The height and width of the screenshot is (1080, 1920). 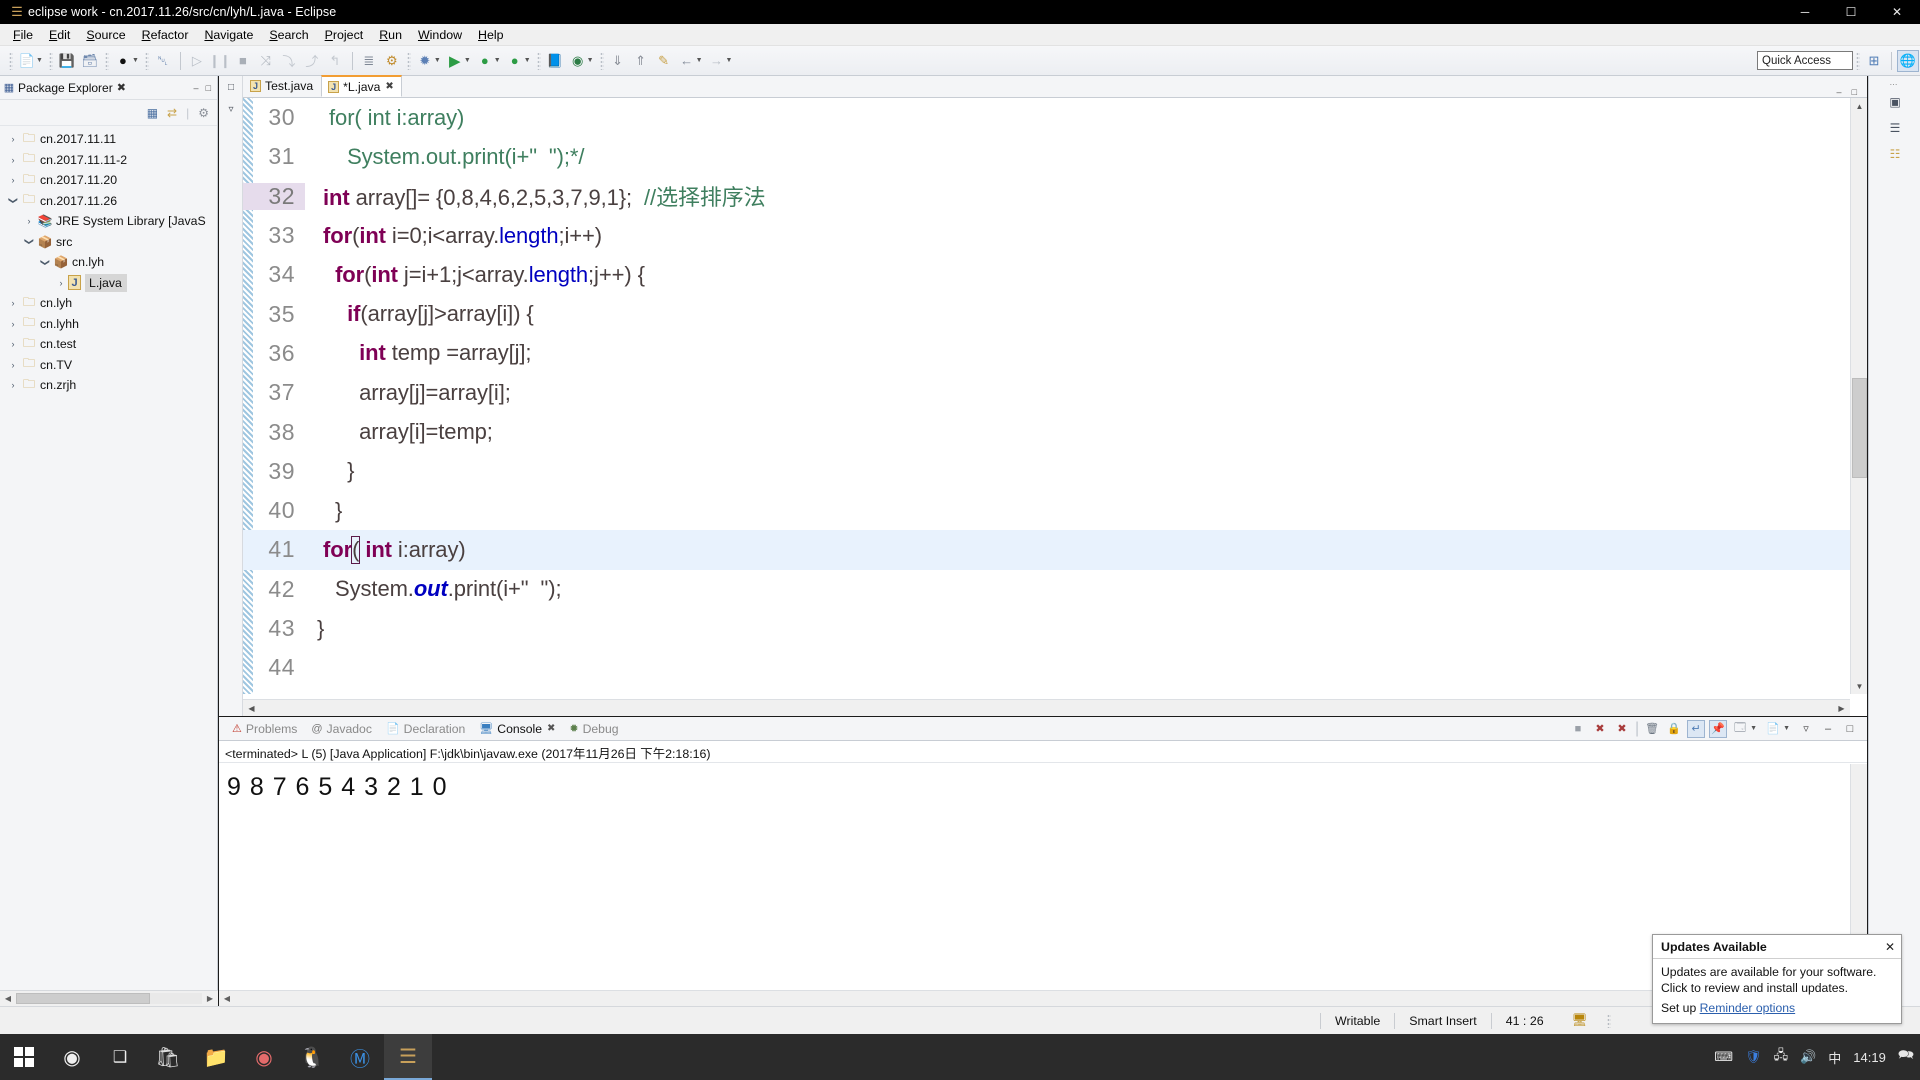 What do you see at coordinates (1894, 128) in the screenshot?
I see `outline-view-icon: ☰` at bounding box center [1894, 128].